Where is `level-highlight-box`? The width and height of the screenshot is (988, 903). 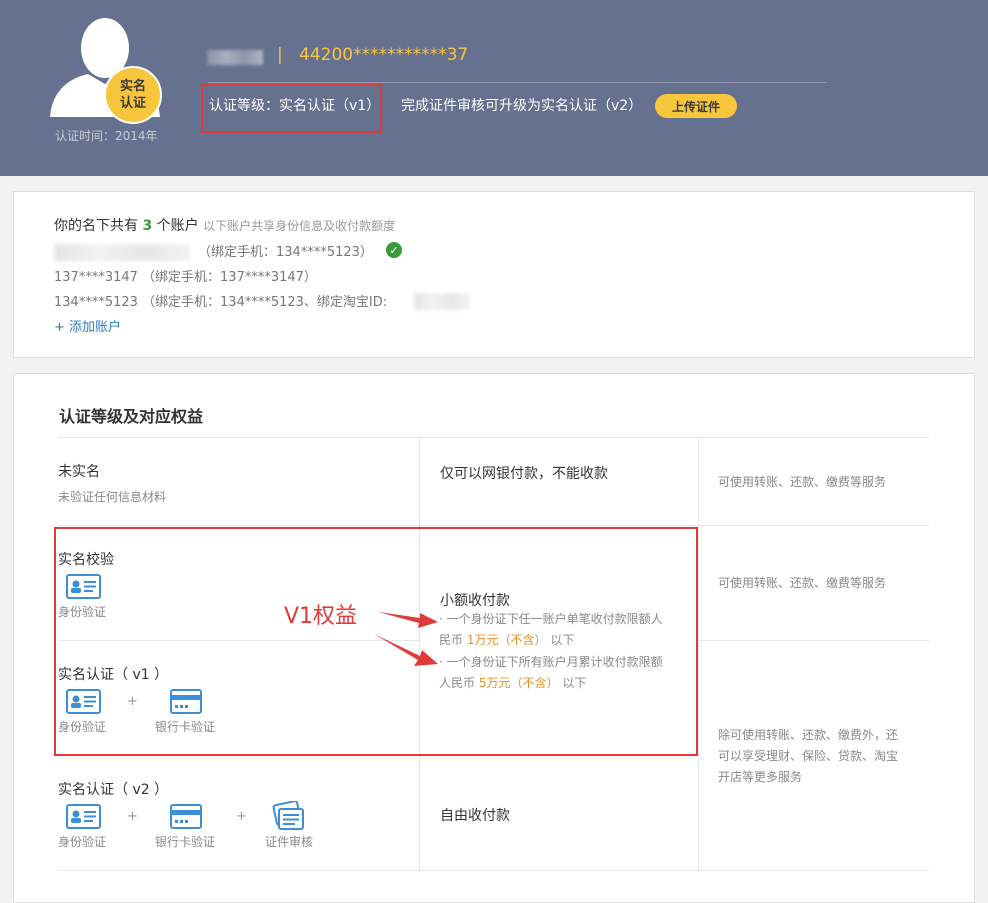
level-highlight-box is located at coordinates (291, 108).